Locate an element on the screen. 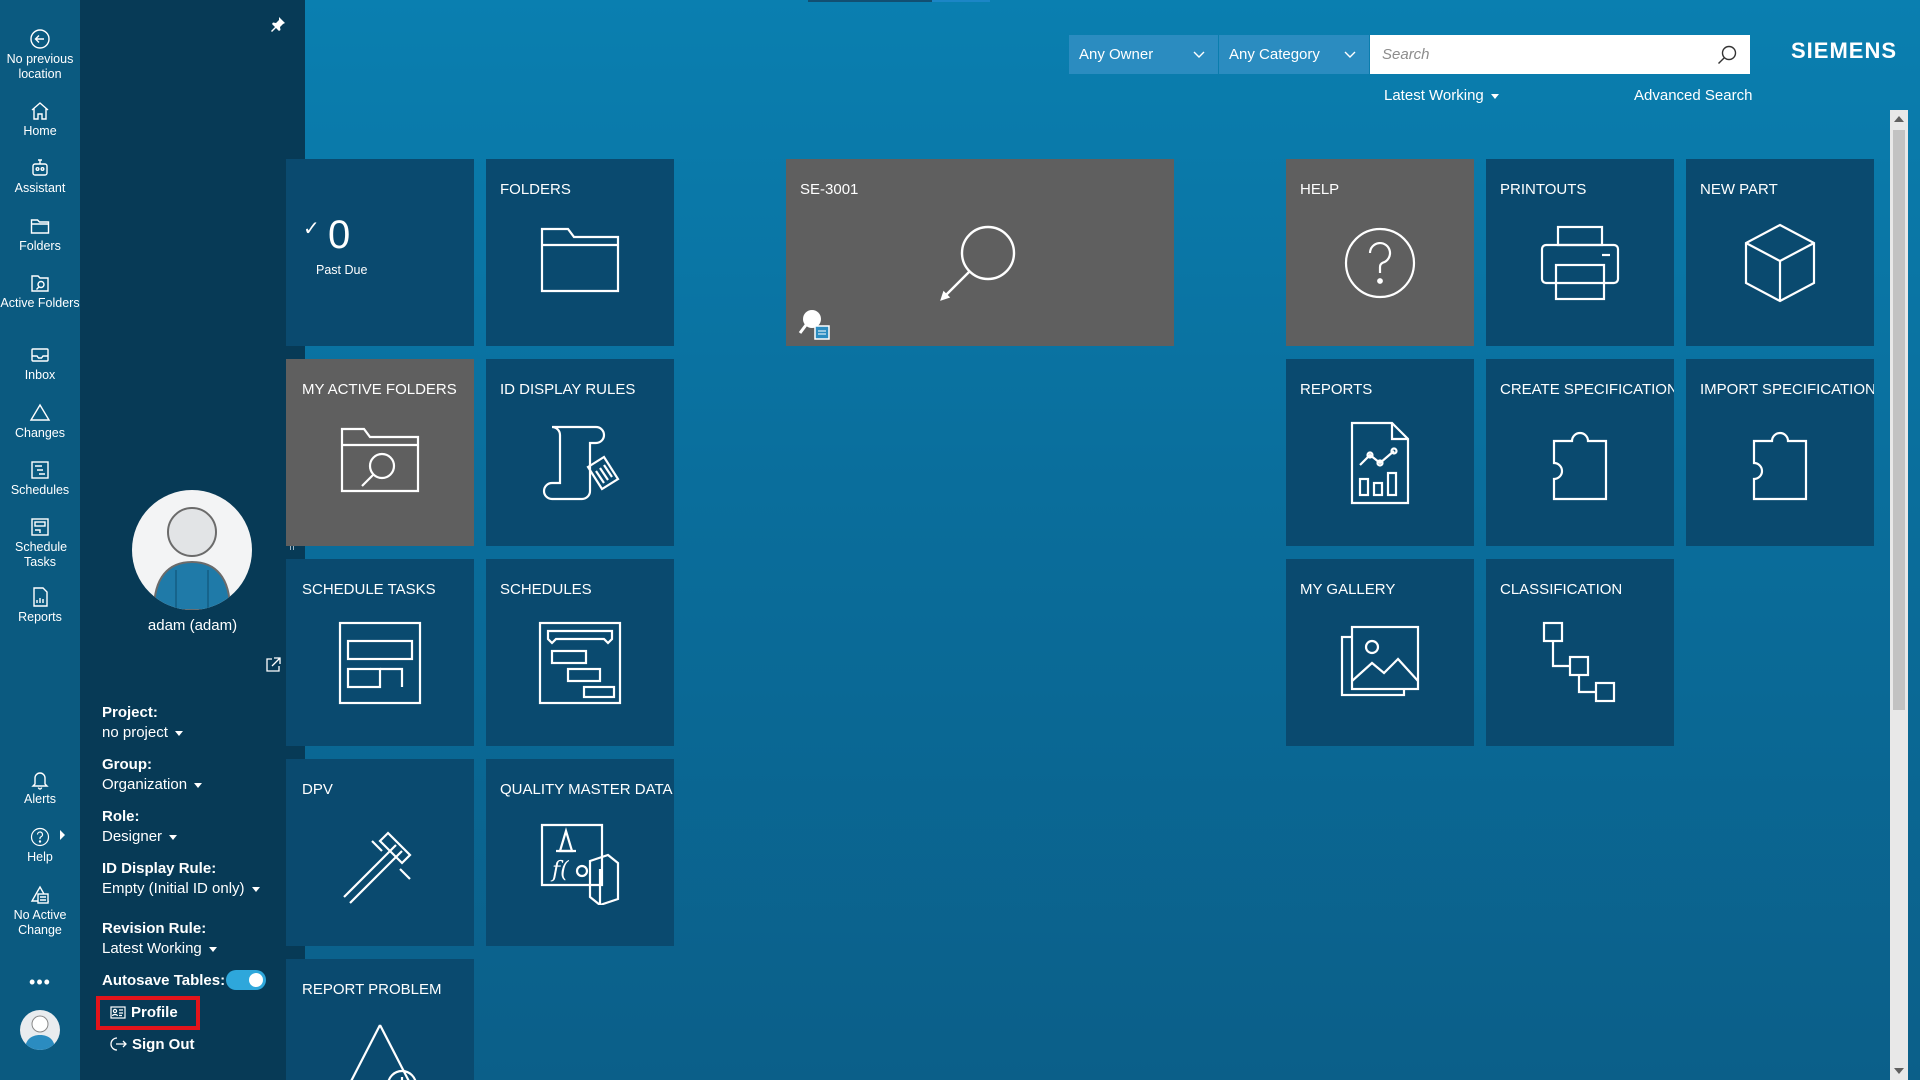  group-value: Organization is located at coordinates (145, 784).